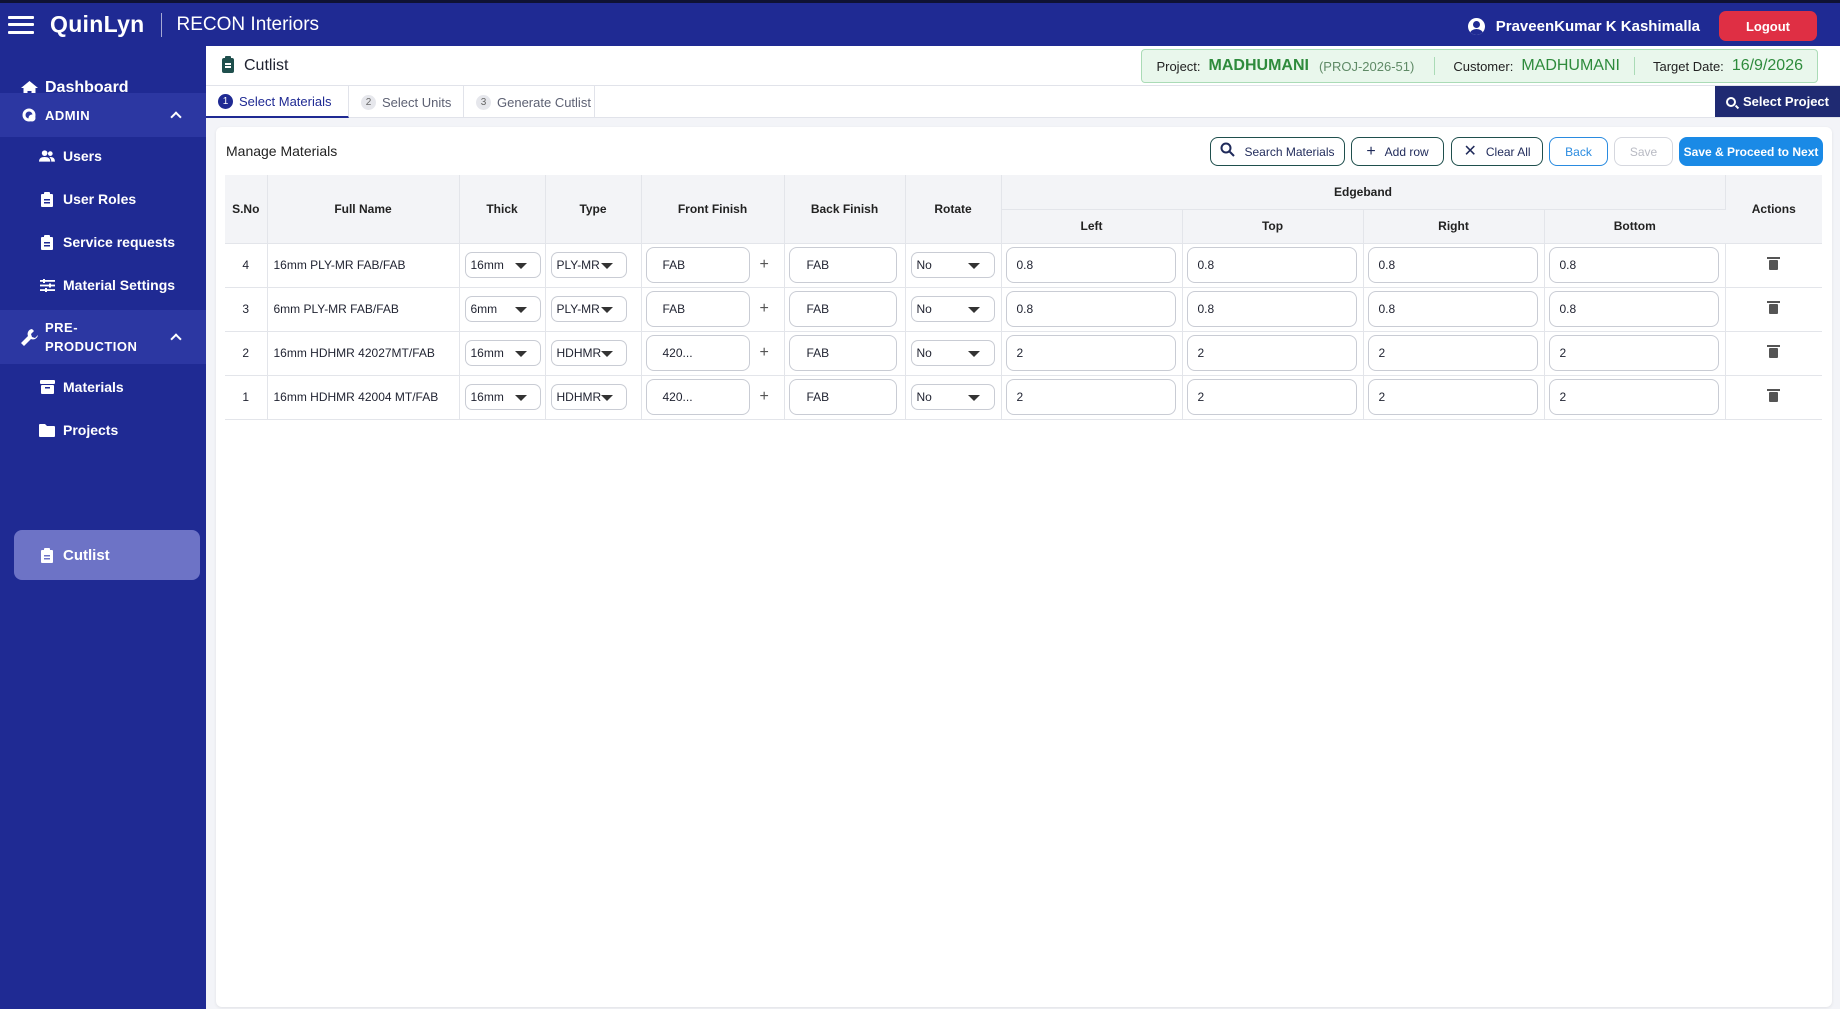  I want to click on logout-button: Logout, so click(1768, 26).